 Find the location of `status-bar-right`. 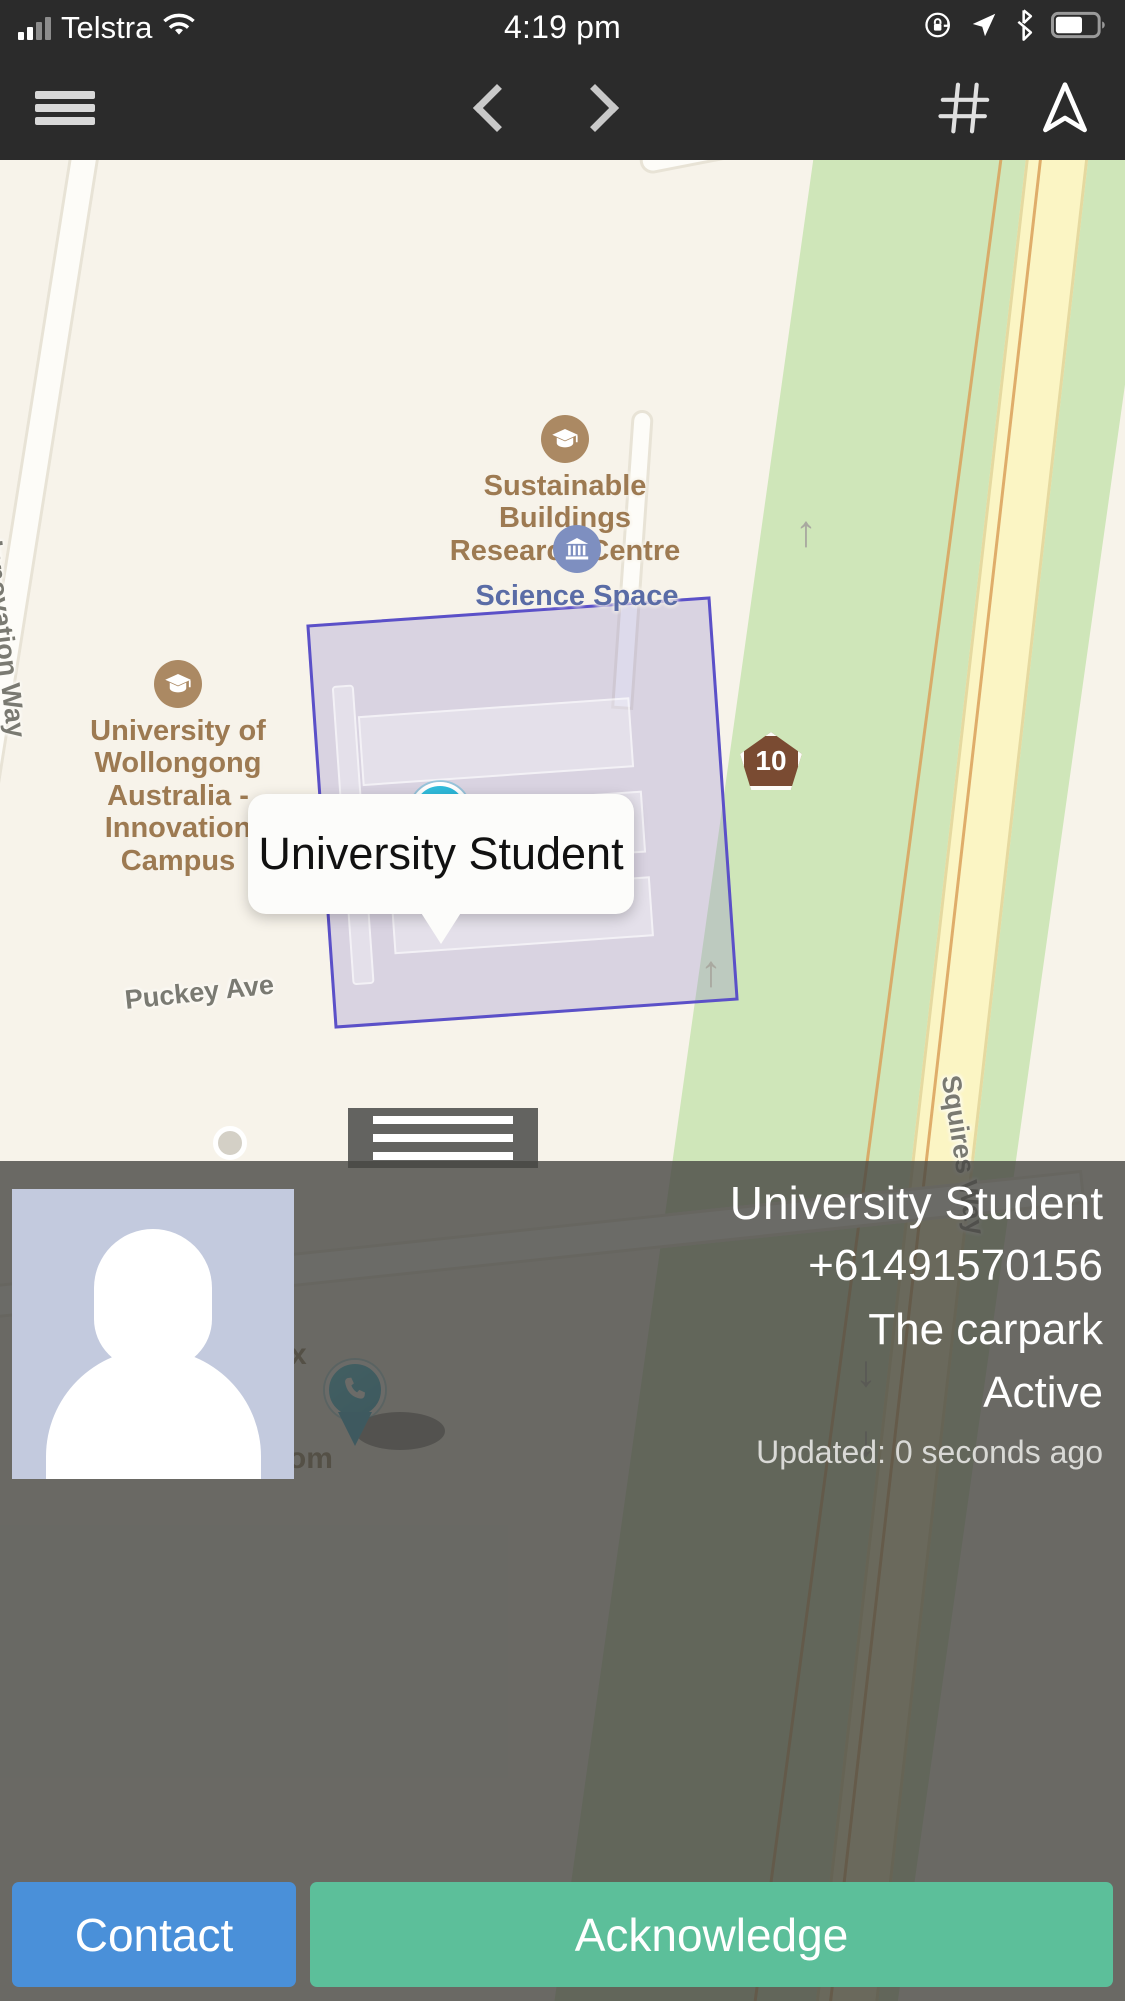

status-bar-right is located at coordinates (1015, 27).